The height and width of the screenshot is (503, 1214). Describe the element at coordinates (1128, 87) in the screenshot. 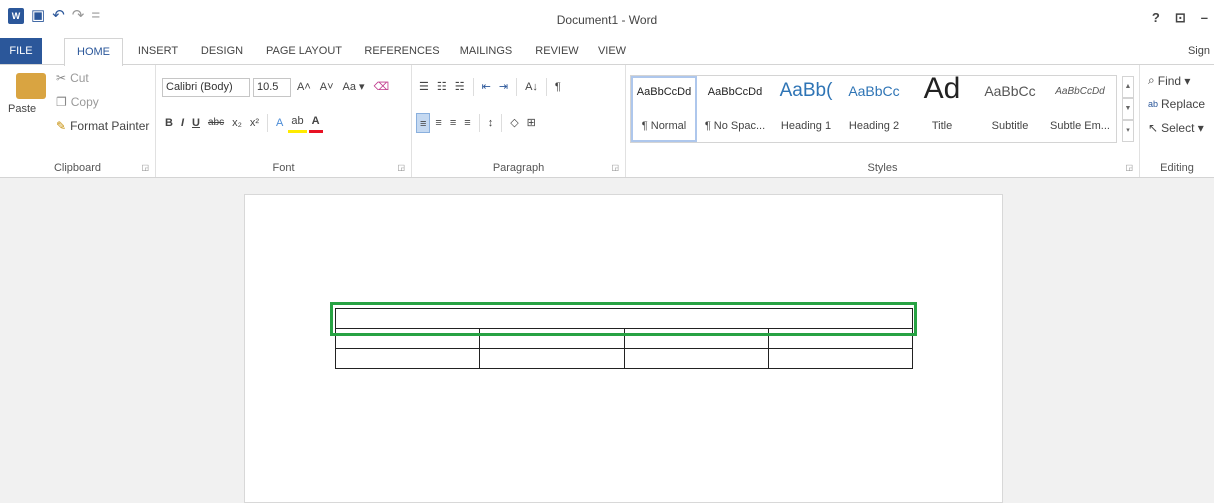

I see `gallery-up-icon: ▲` at that location.